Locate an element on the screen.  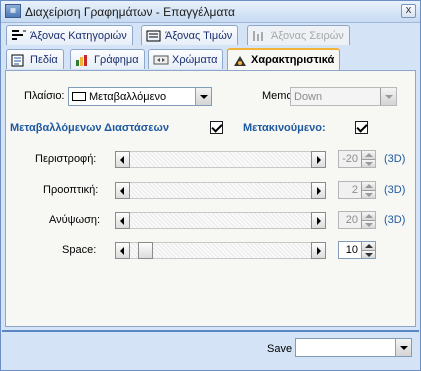
rotation-3d-tag: (3D) is located at coordinates (395, 159).